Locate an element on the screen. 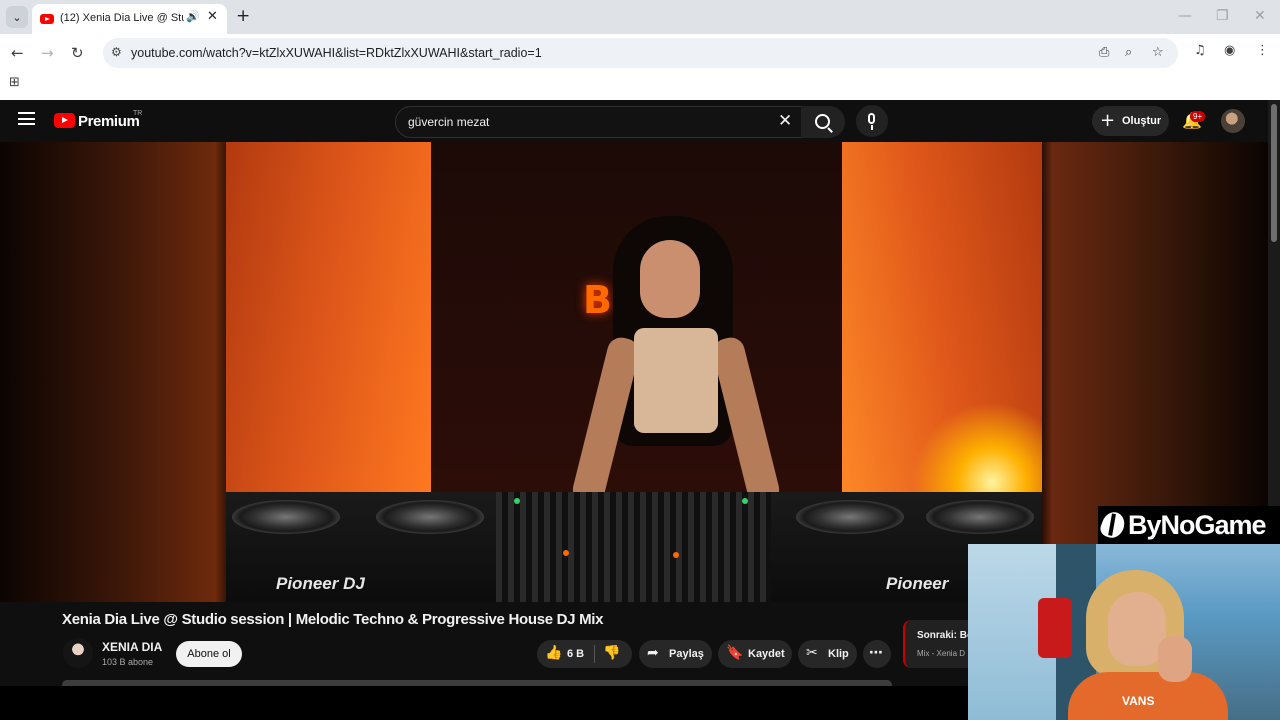 This screenshot has height=720, width=1280. mixer is located at coordinates (633, 547).